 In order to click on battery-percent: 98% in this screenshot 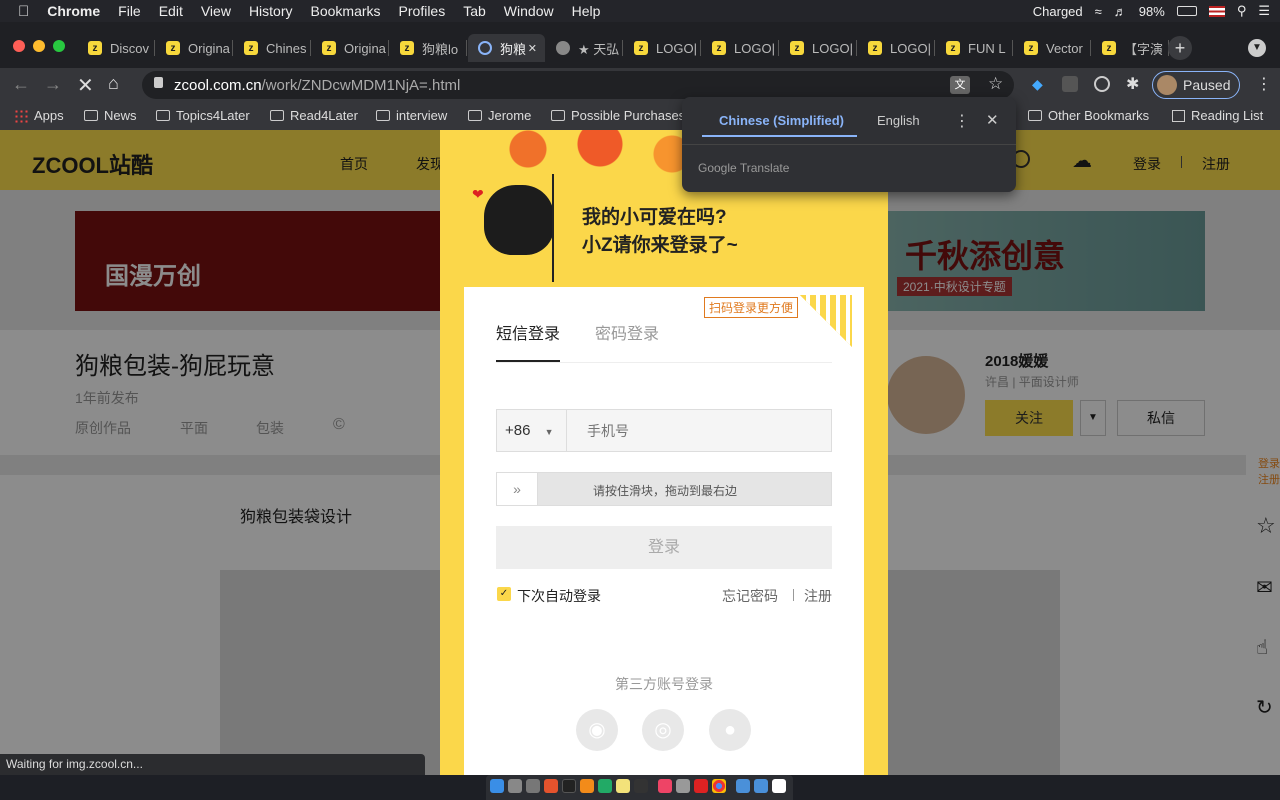, I will do `click(1152, 11)`.